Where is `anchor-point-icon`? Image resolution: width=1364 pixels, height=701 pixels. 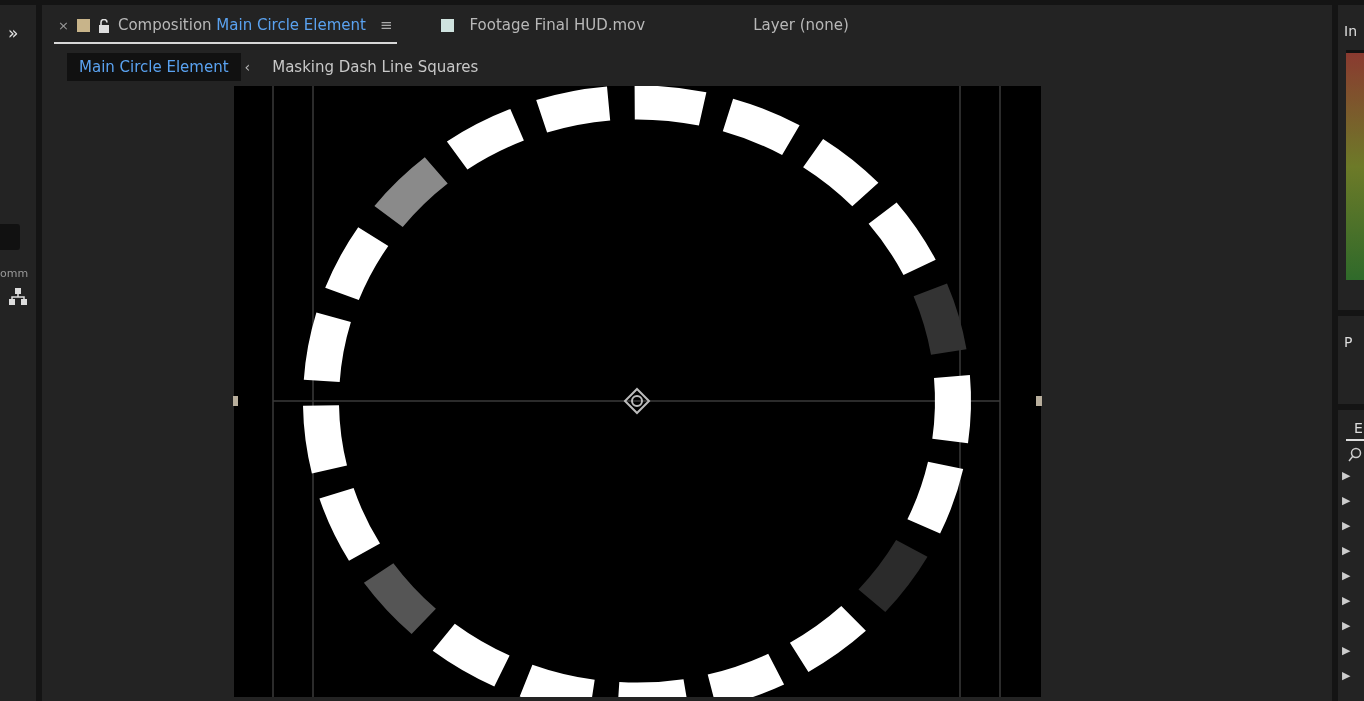 anchor-point-icon is located at coordinates (637, 401).